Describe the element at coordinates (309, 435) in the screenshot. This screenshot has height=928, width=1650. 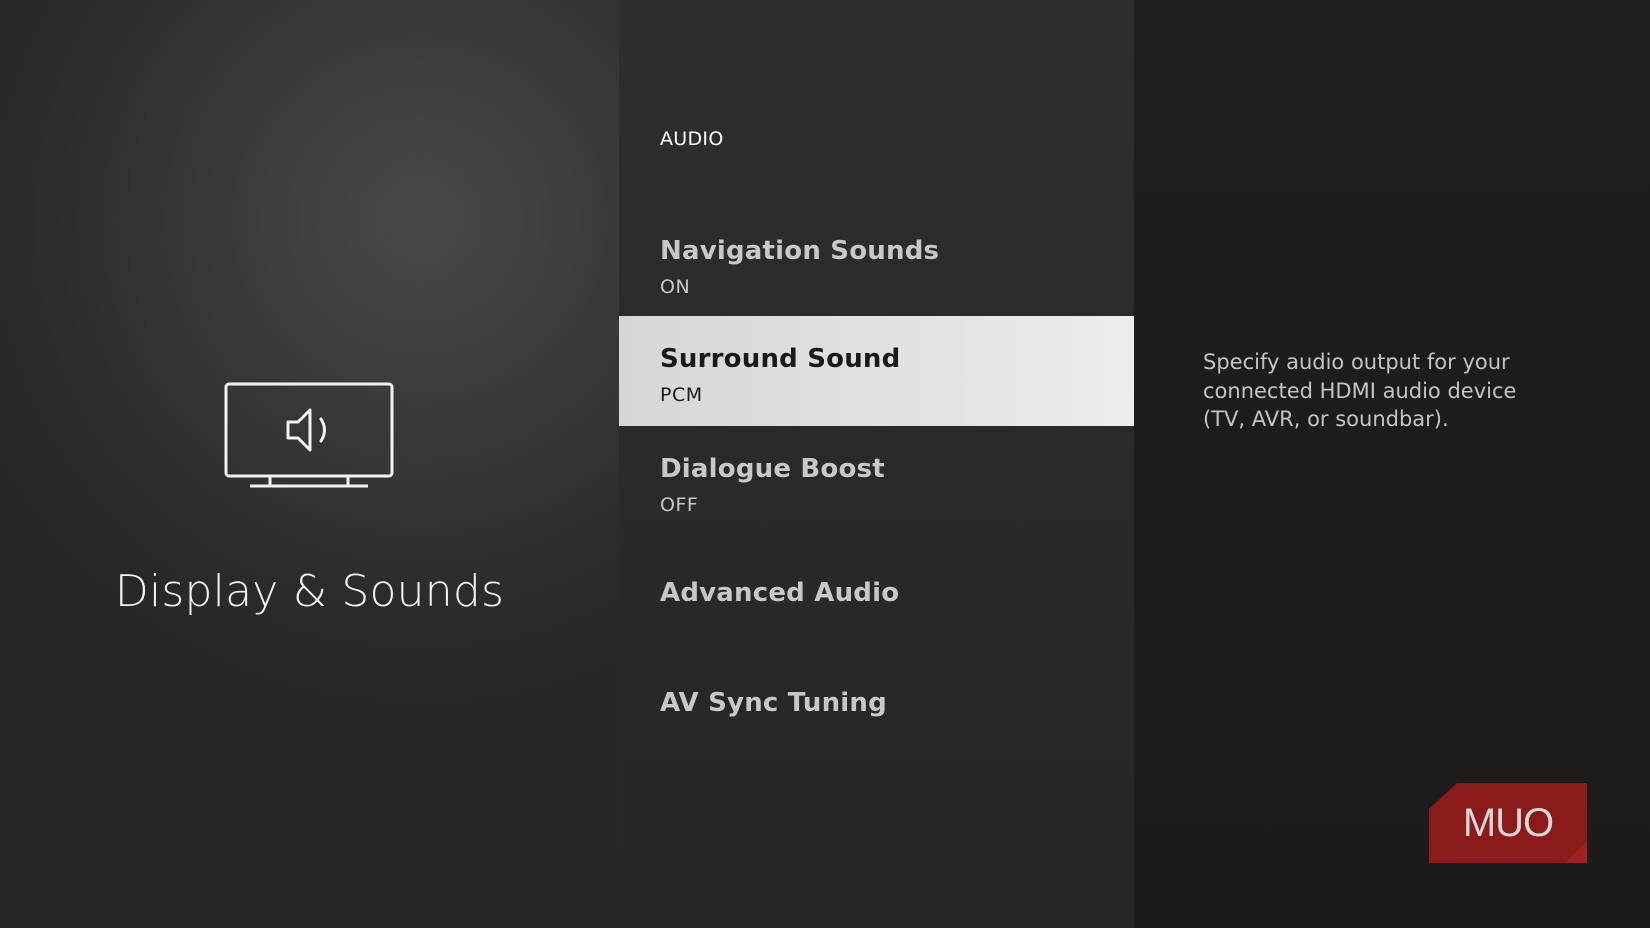
I see `tv-speaker-icon` at that location.